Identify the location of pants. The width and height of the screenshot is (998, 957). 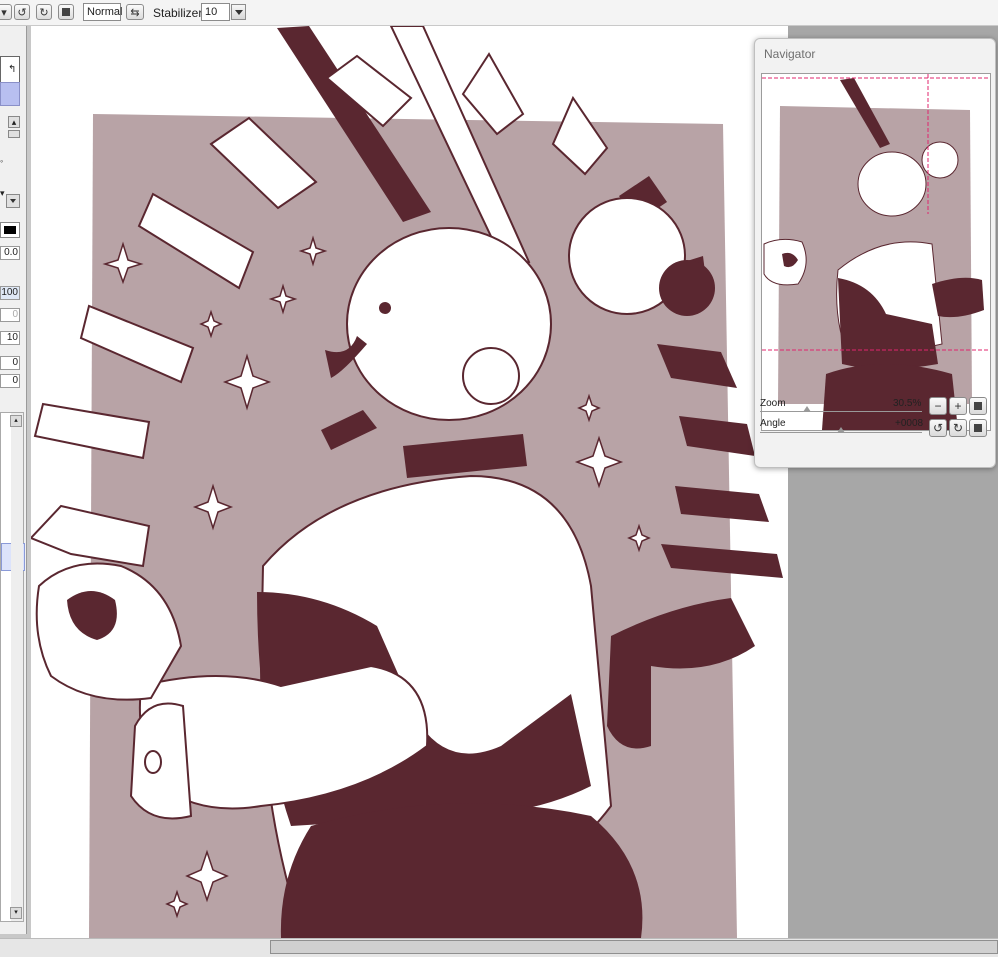
(461, 870).